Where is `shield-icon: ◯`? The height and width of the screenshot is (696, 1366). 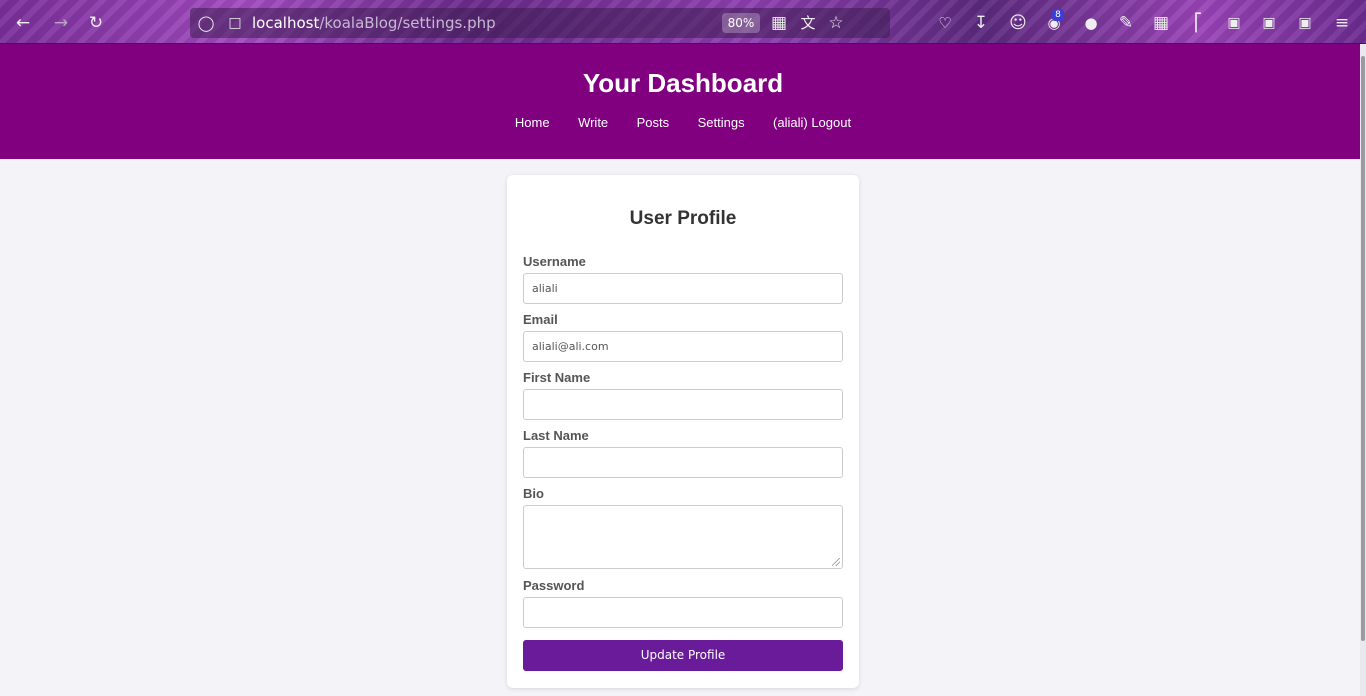
shield-icon: ◯ is located at coordinates (206, 23).